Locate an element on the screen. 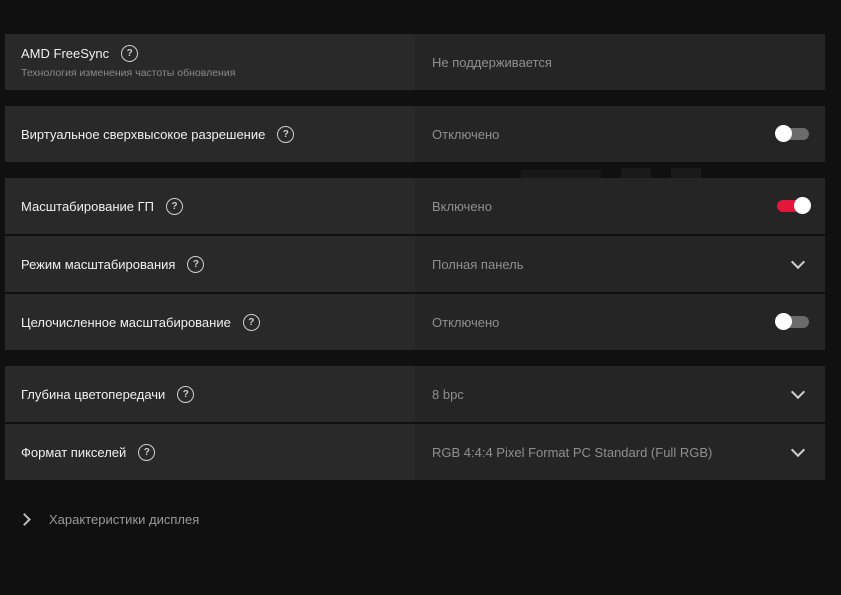 The image size is (841, 595). setting-value: Включено is located at coordinates (462, 206).